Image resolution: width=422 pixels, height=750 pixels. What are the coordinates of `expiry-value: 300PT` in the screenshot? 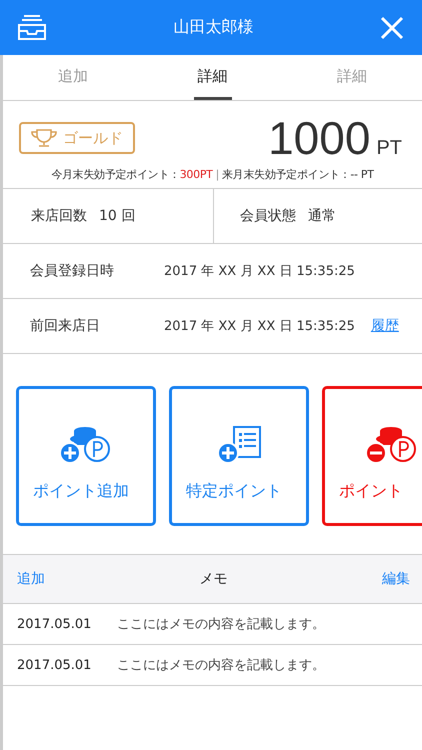 It's located at (196, 174).